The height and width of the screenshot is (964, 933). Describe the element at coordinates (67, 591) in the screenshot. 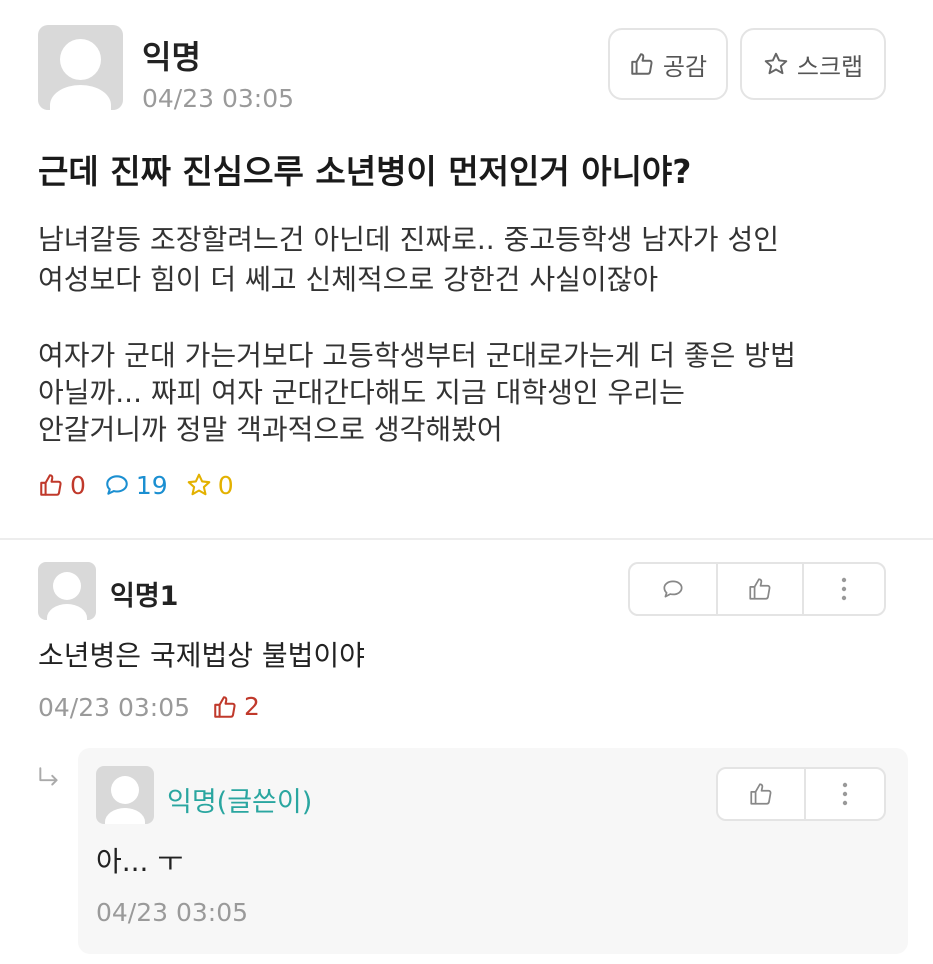

I see `comment-author-avatar` at that location.